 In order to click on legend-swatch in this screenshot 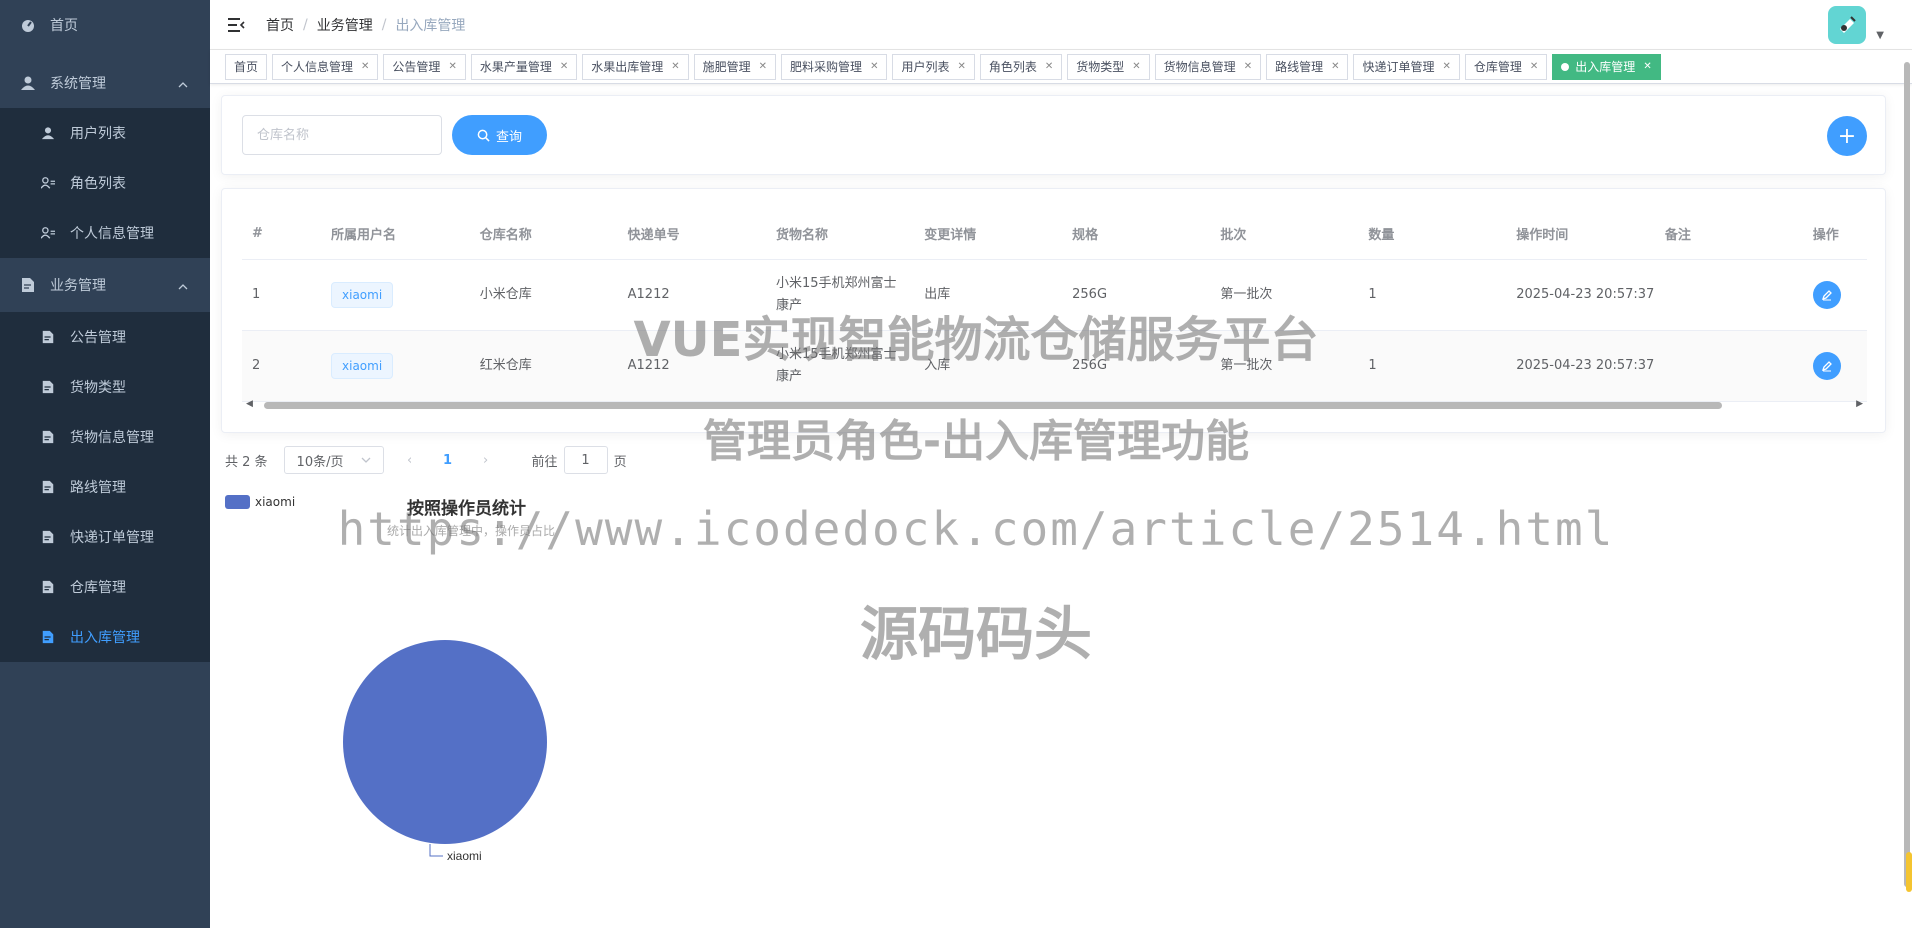, I will do `click(237, 502)`.